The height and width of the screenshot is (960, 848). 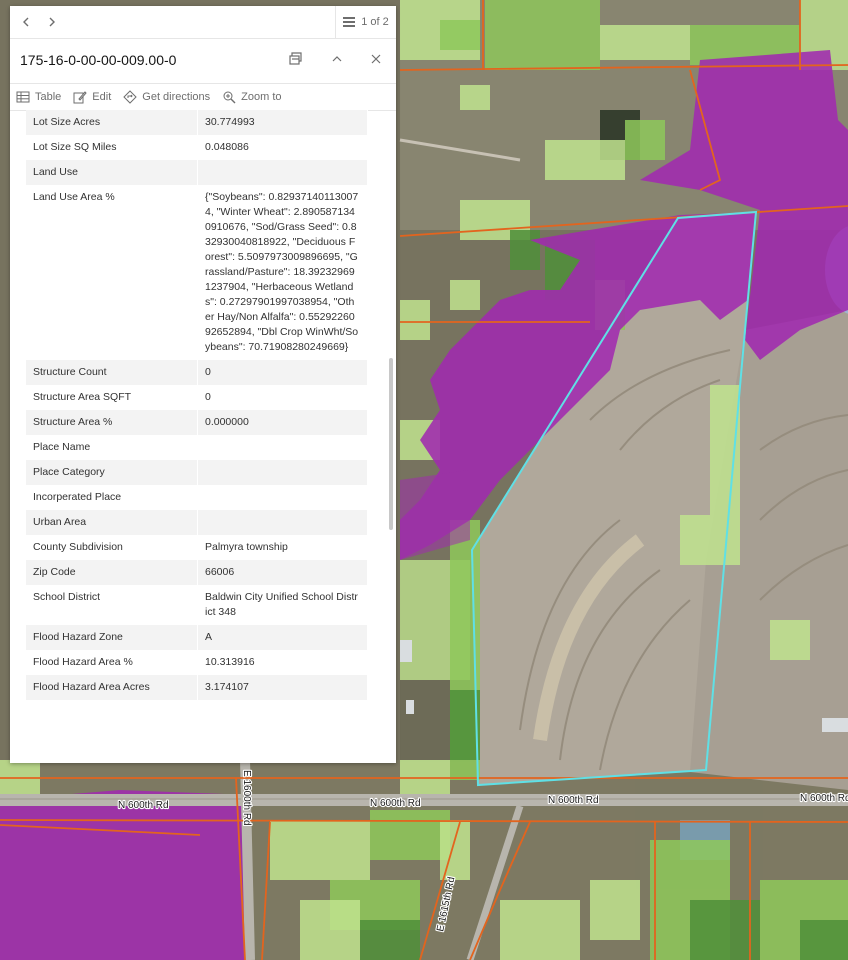 What do you see at coordinates (48, 97) in the screenshot?
I see `table-action-label: Table` at bounding box center [48, 97].